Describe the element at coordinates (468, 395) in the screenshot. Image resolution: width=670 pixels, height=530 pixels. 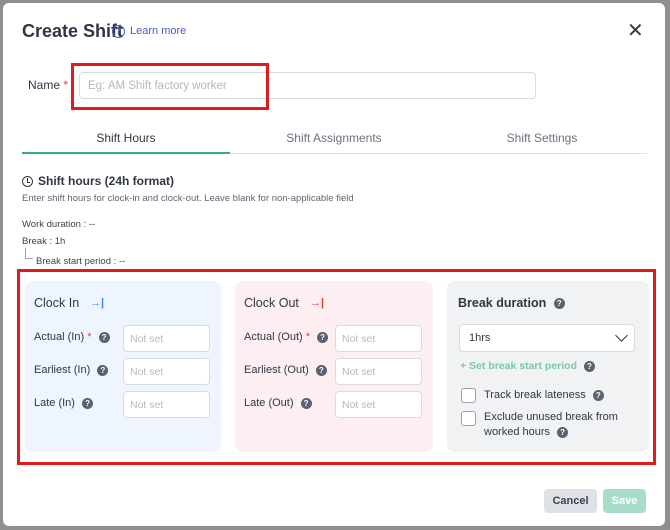
I see `track-lateness-checkbox` at that location.